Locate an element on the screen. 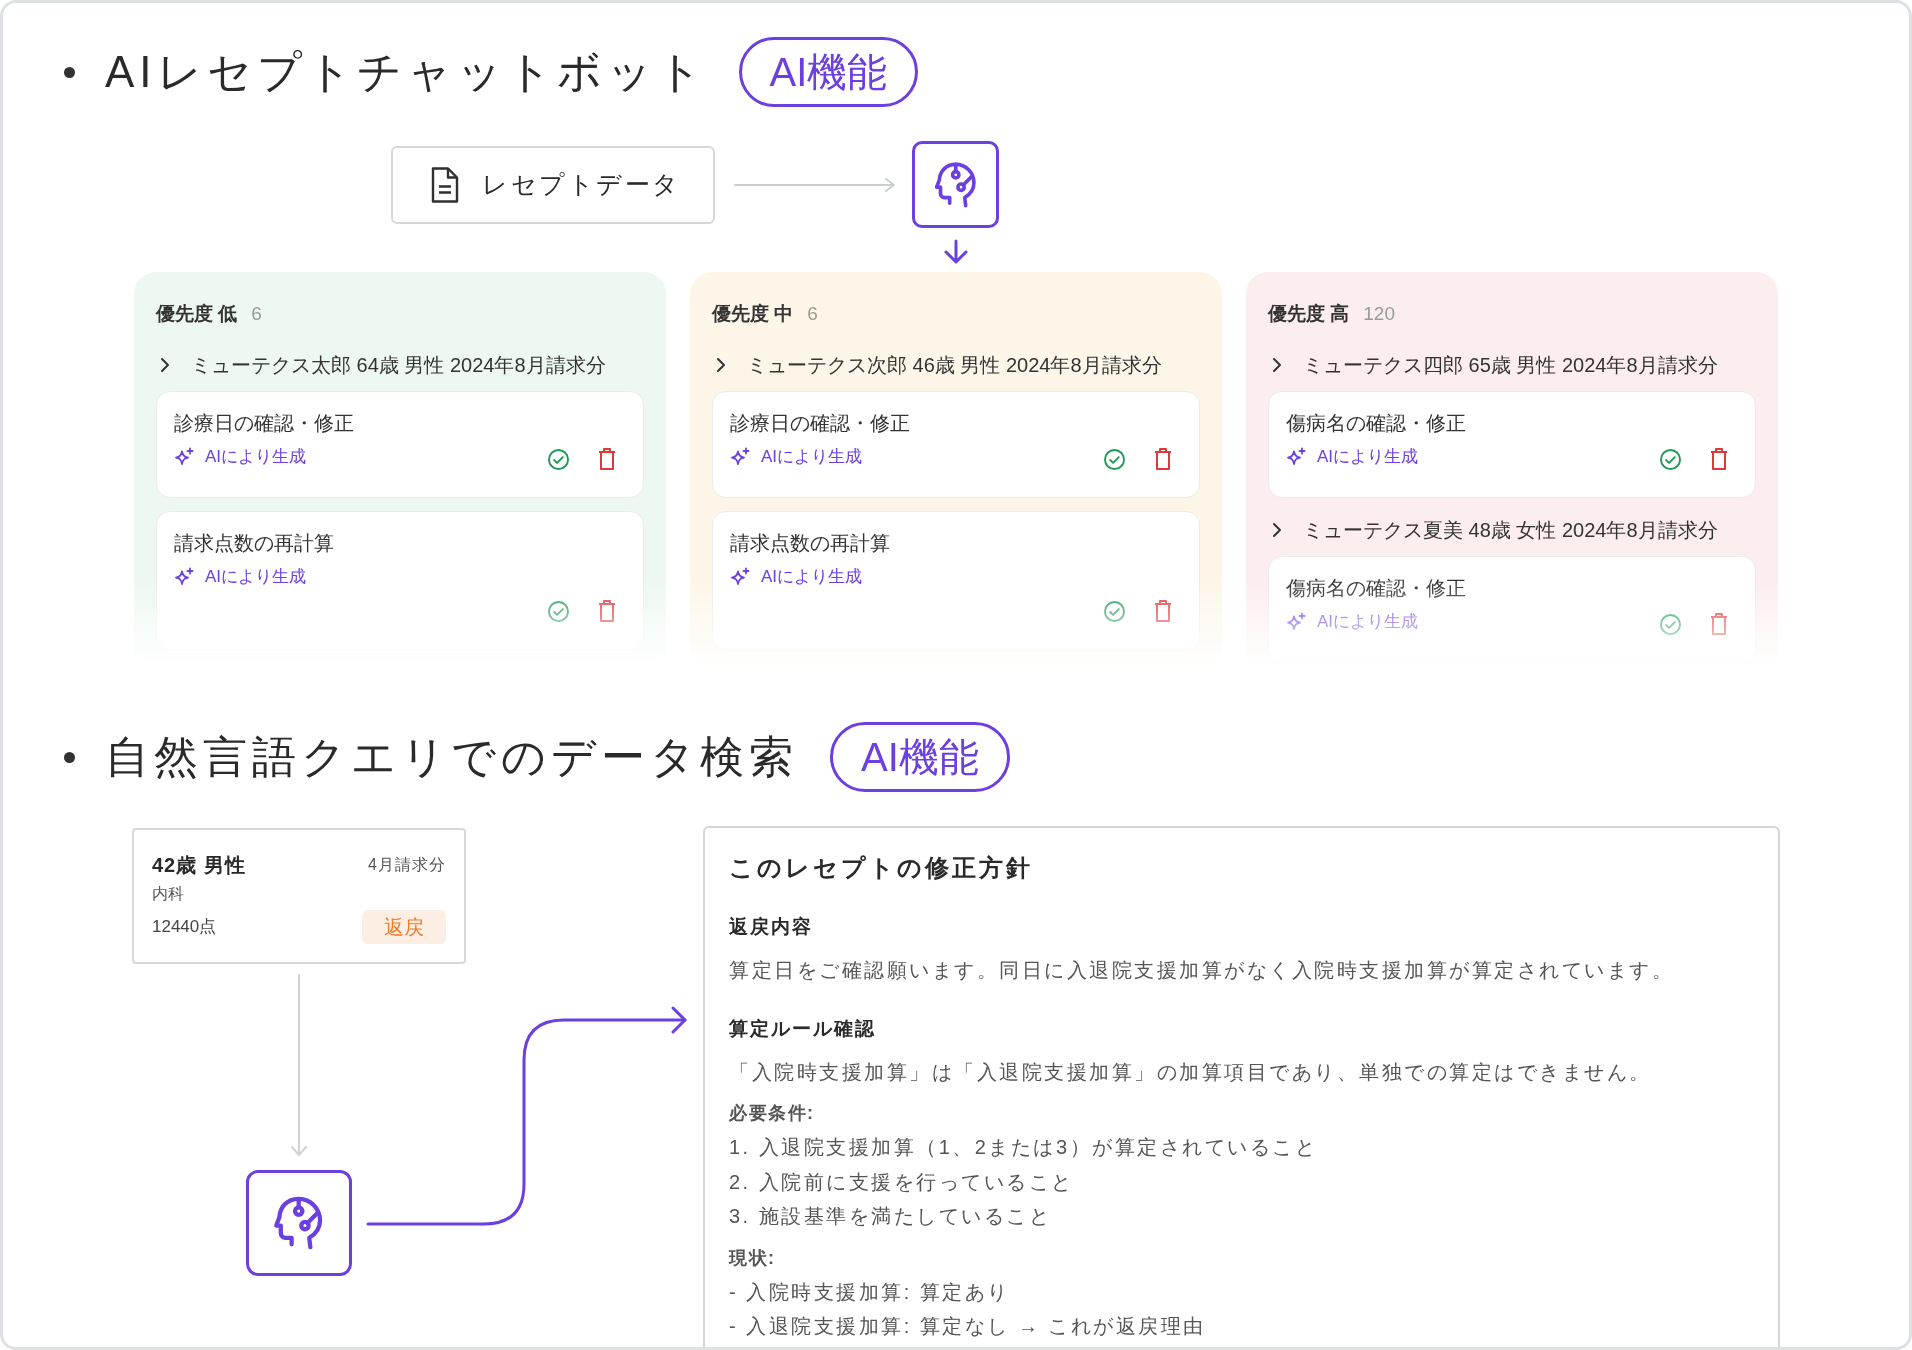 The image size is (1912, 1350). patient-row: ミューテクス太郎 64歳 男性 2024年8月請求分 is located at coordinates (400, 365).